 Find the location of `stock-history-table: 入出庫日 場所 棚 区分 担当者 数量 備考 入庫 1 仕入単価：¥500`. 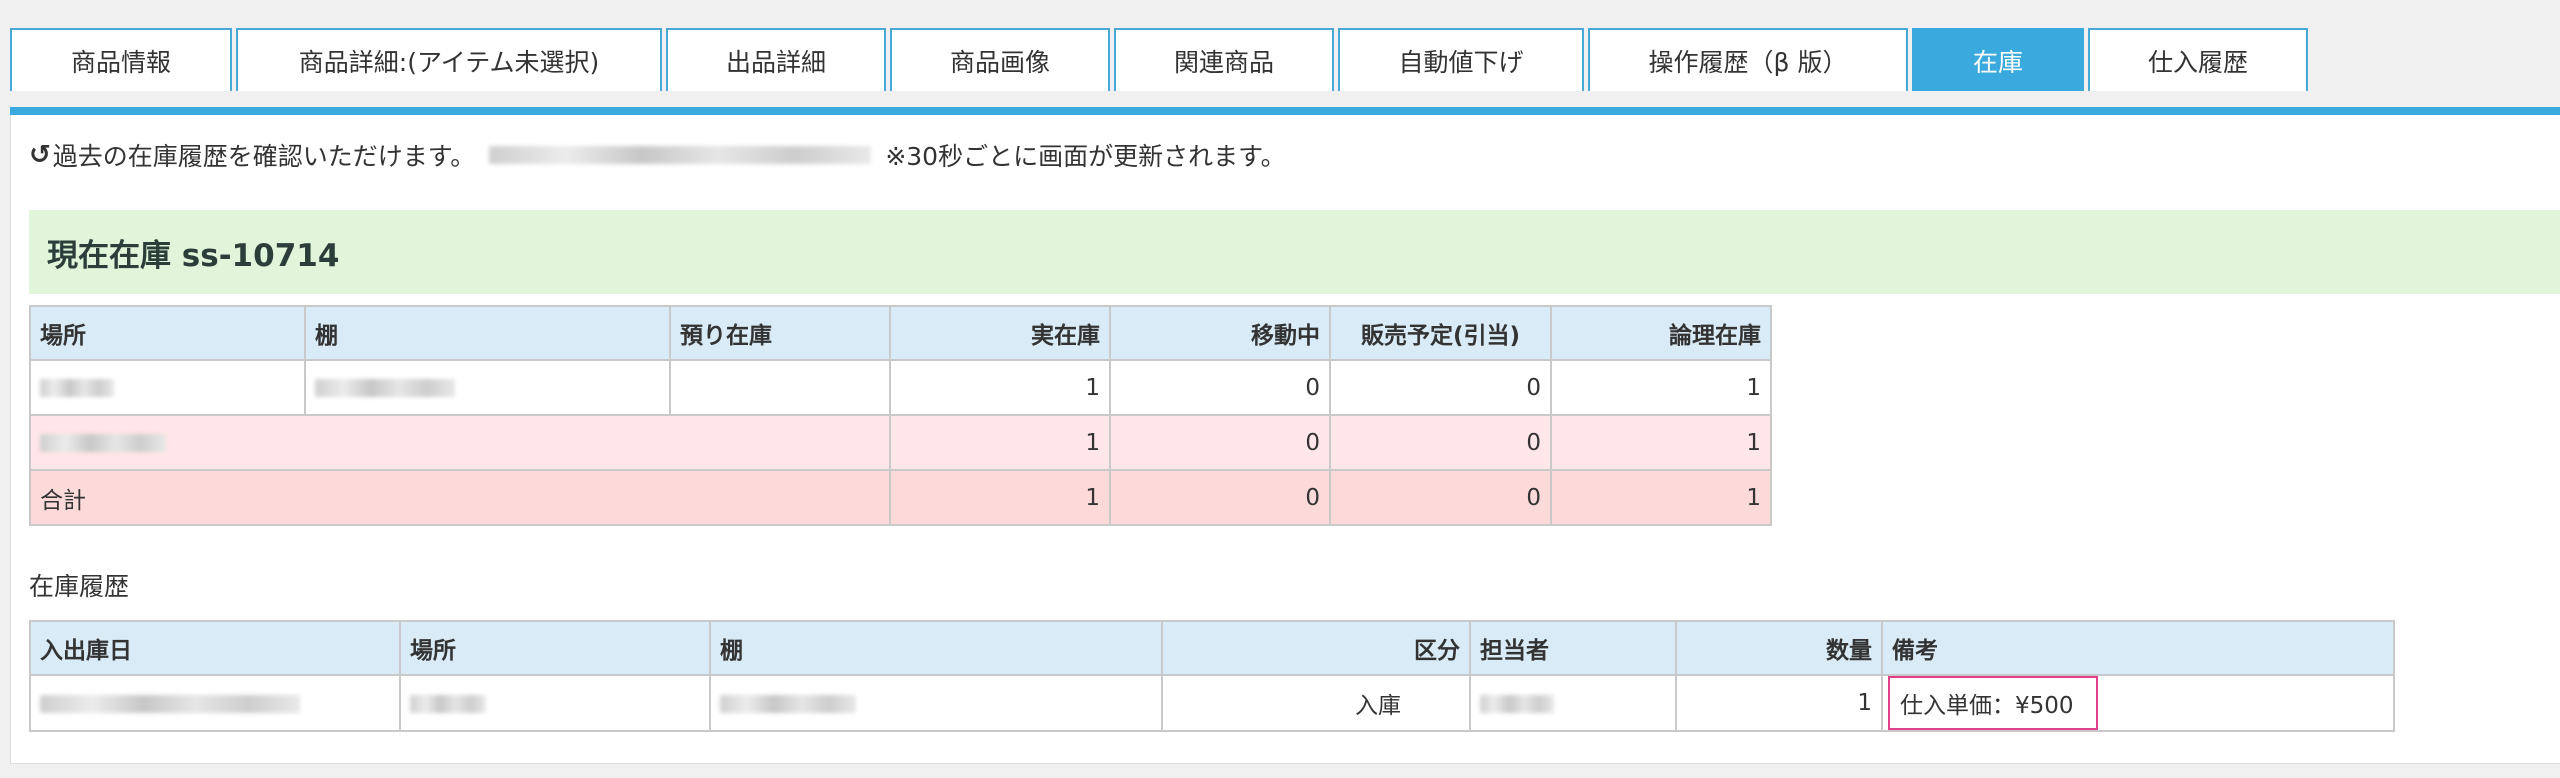

stock-history-table: 入出庫日 場所 棚 区分 担当者 数量 備考 入庫 1 仕入単価：¥500 is located at coordinates (1212, 676).